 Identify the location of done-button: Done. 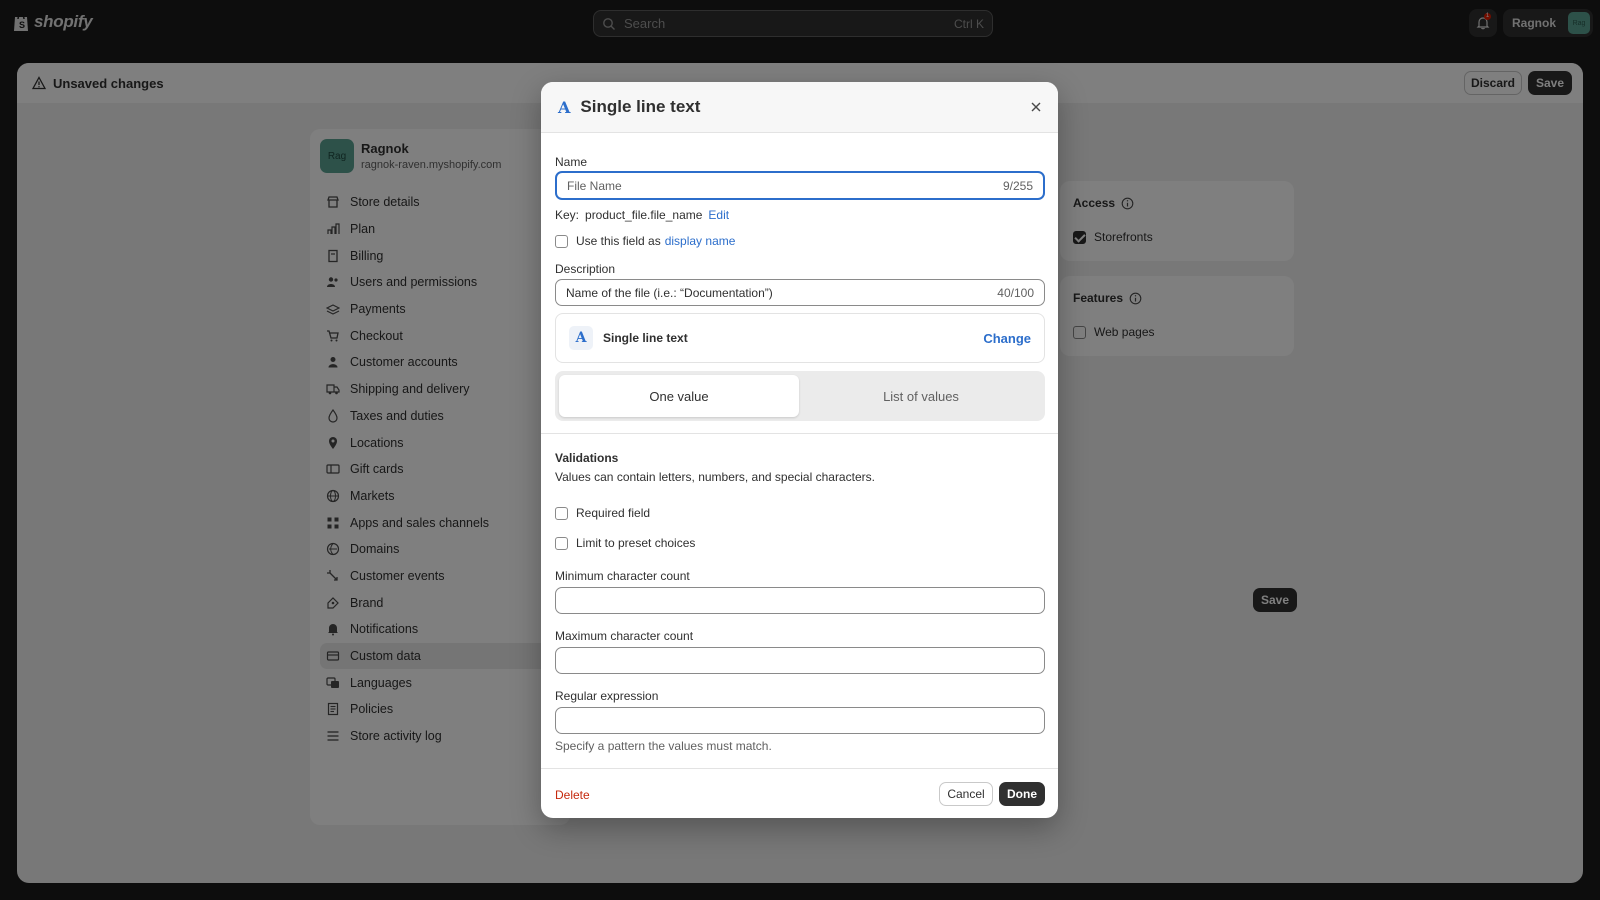
(1022, 794).